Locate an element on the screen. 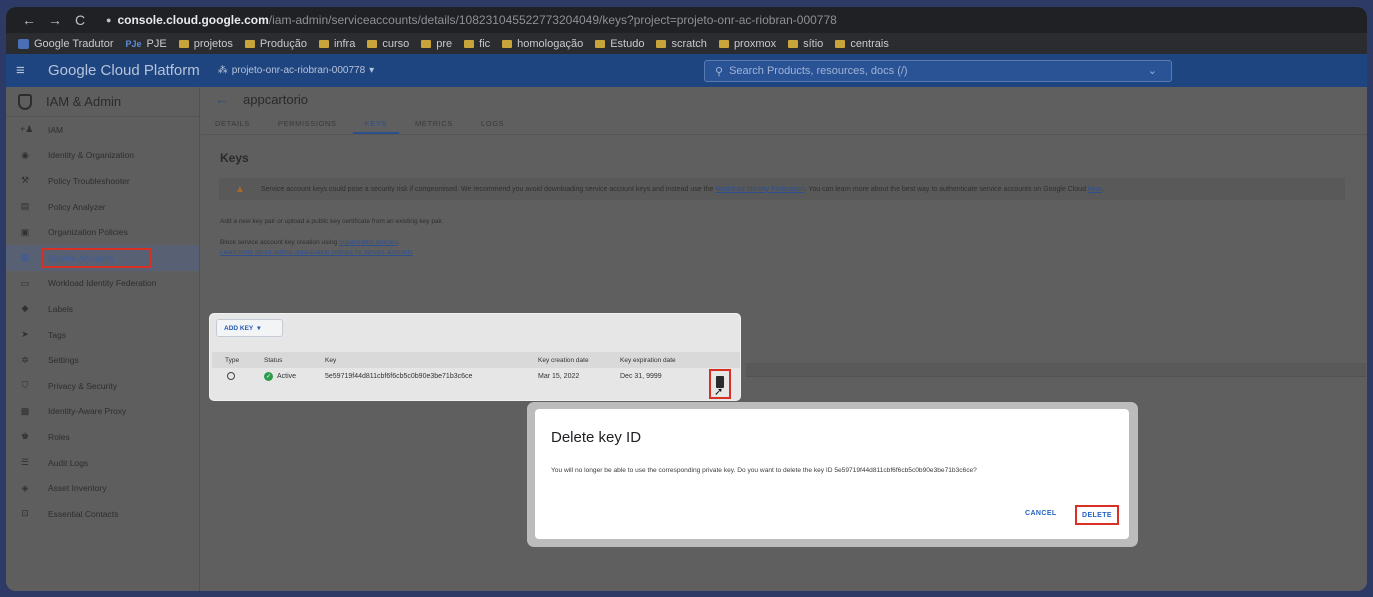  key-type-icon is located at coordinates (231, 376).